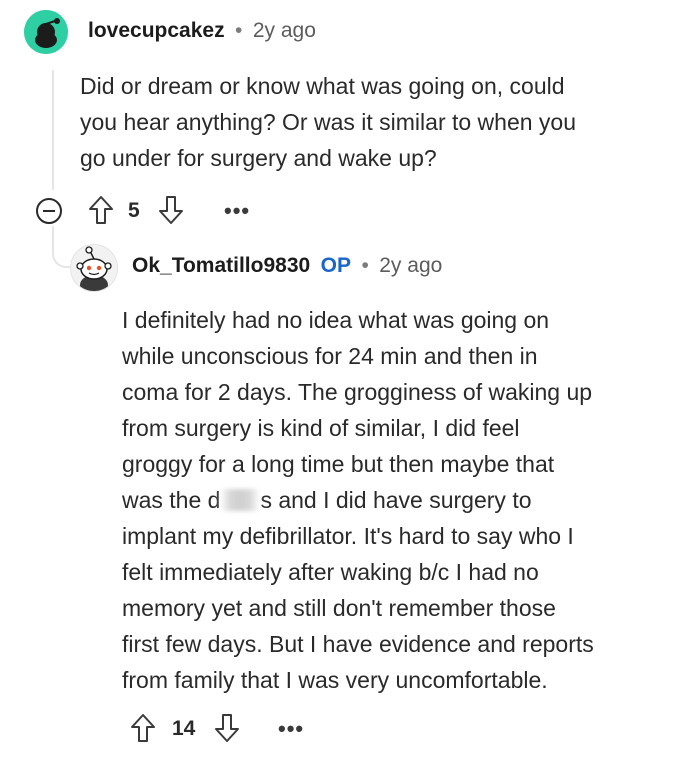 This screenshot has width=700, height=761. I want to click on blurred-word, so click(240, 500).